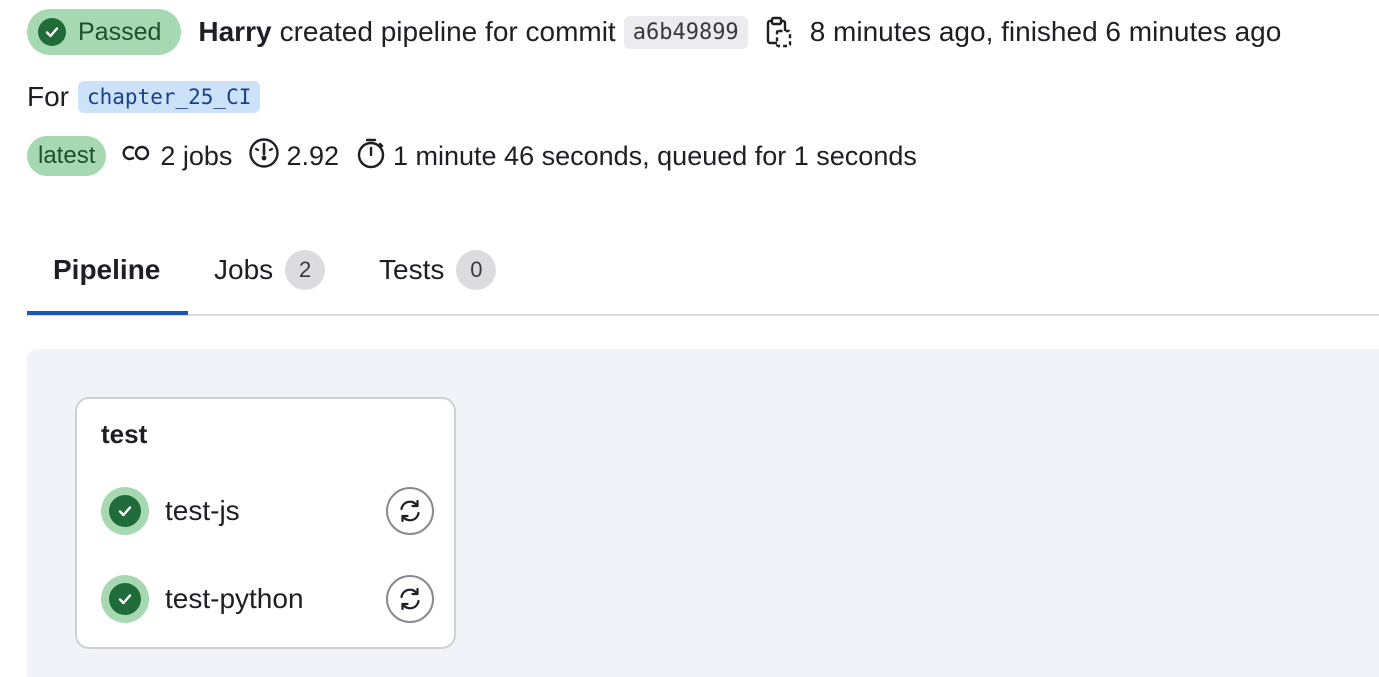 The image size is (1379, 677). Describe the element at coordinates (48, 96) in the screenshot. I see `for-label: For` at that location.